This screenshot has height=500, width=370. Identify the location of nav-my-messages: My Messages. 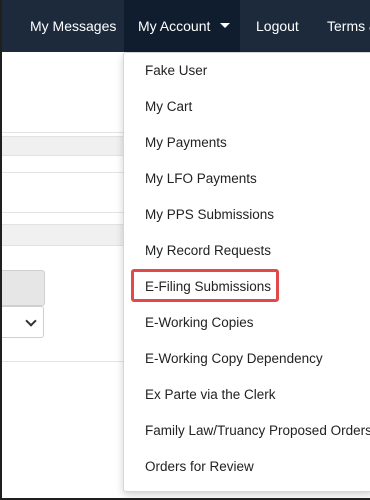
(73, 26).